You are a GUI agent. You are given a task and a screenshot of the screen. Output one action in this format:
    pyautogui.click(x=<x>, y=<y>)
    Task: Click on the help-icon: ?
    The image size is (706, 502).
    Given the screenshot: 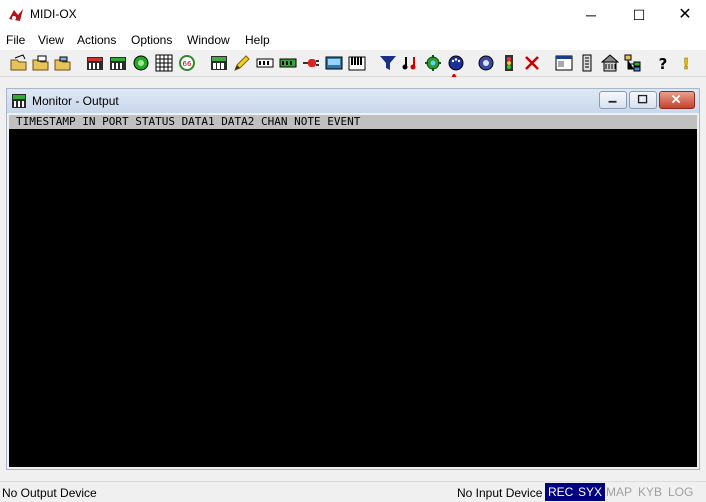 What is the action you would take?
    pyautogui.click(x=663, y=63)
    